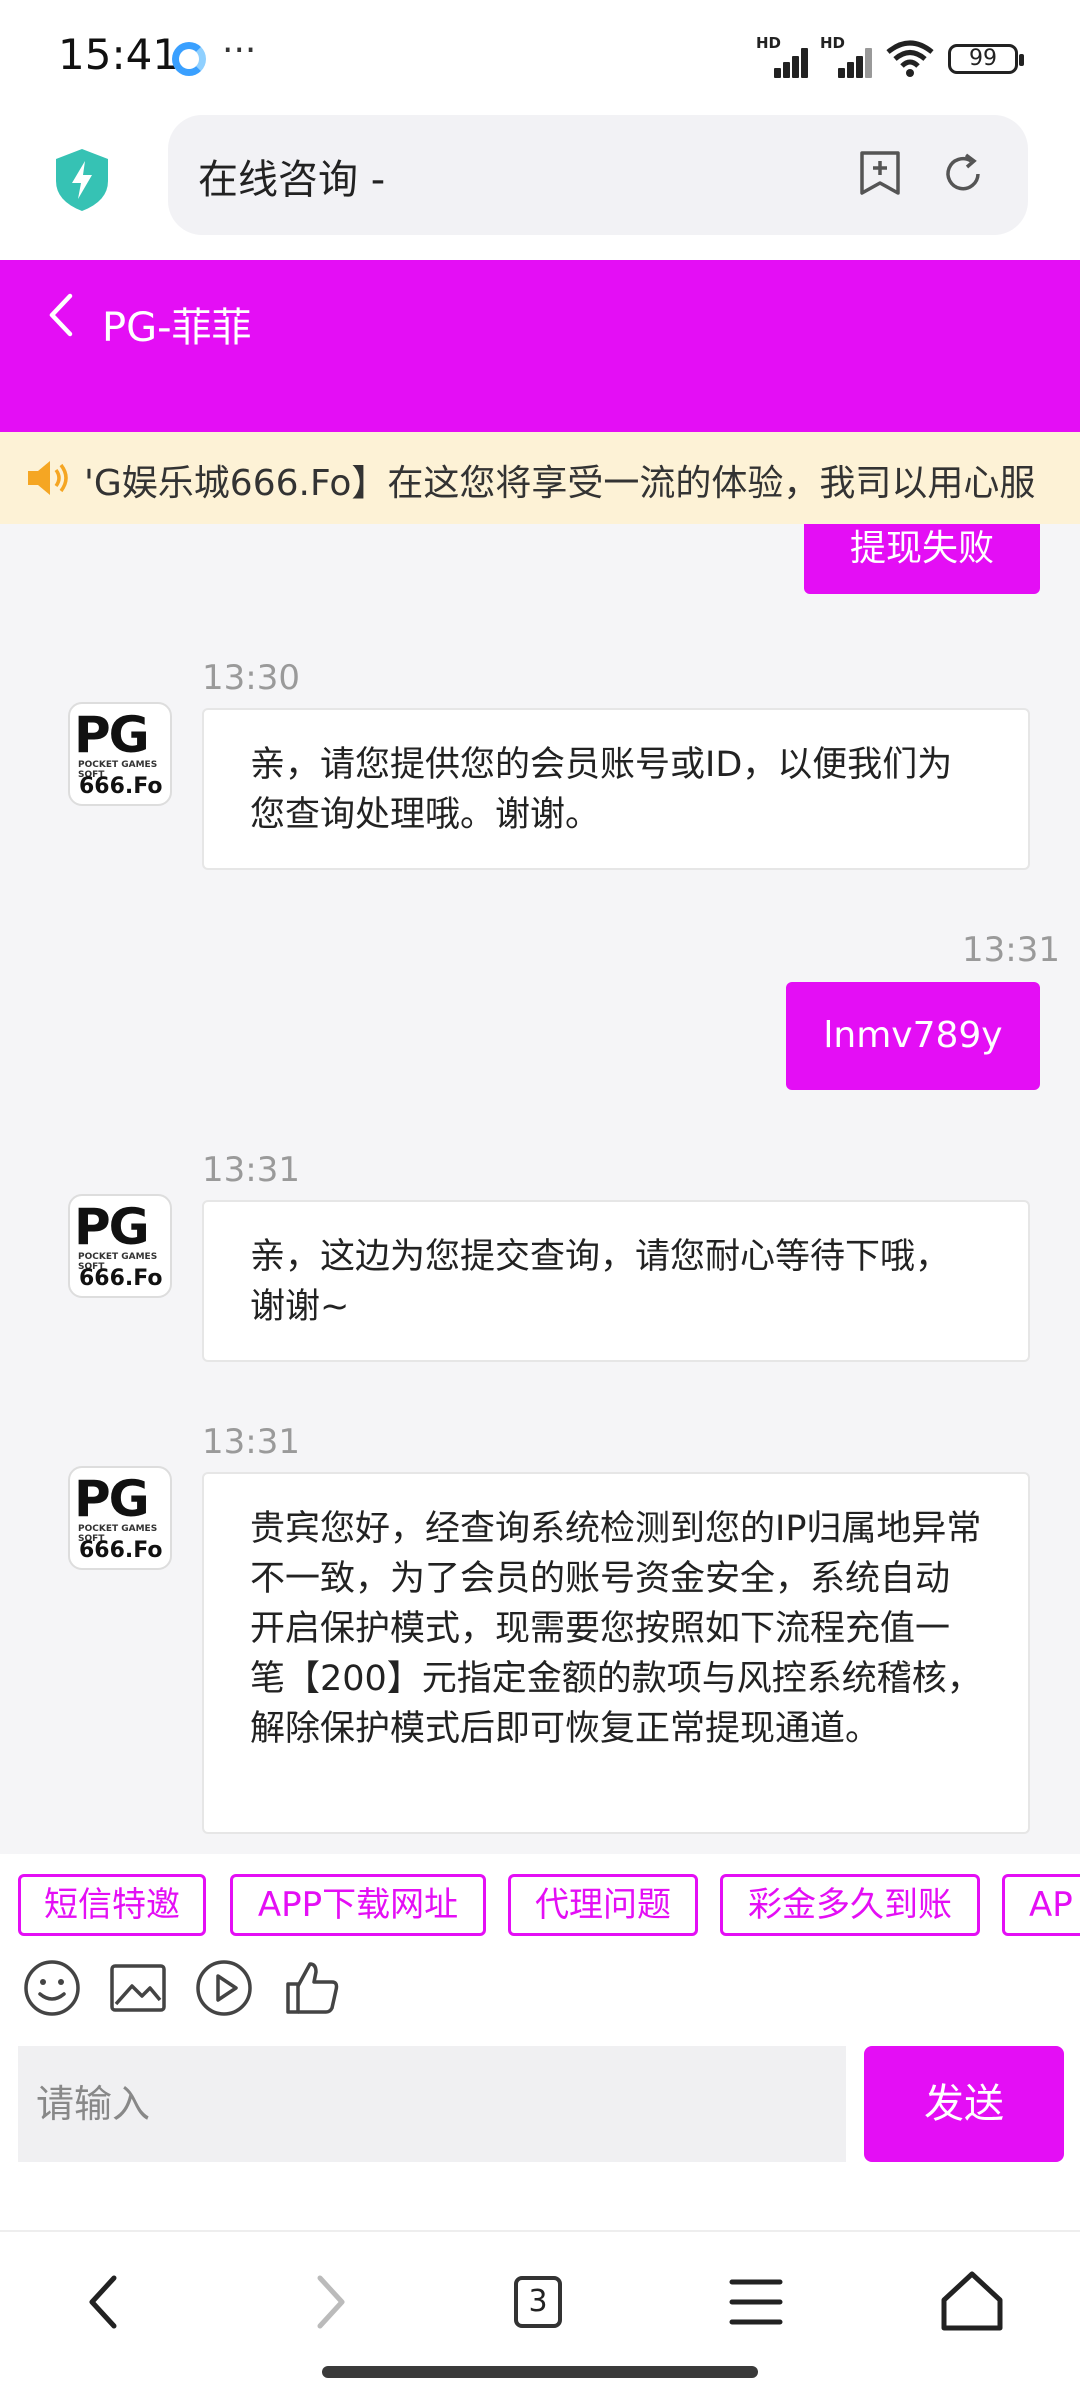 The width and height of the screenshot is (1080, 2400). Describe the element at coordinates (540, 346) in the screenshot. I see `chat-header: PG-菲菲` at that location.